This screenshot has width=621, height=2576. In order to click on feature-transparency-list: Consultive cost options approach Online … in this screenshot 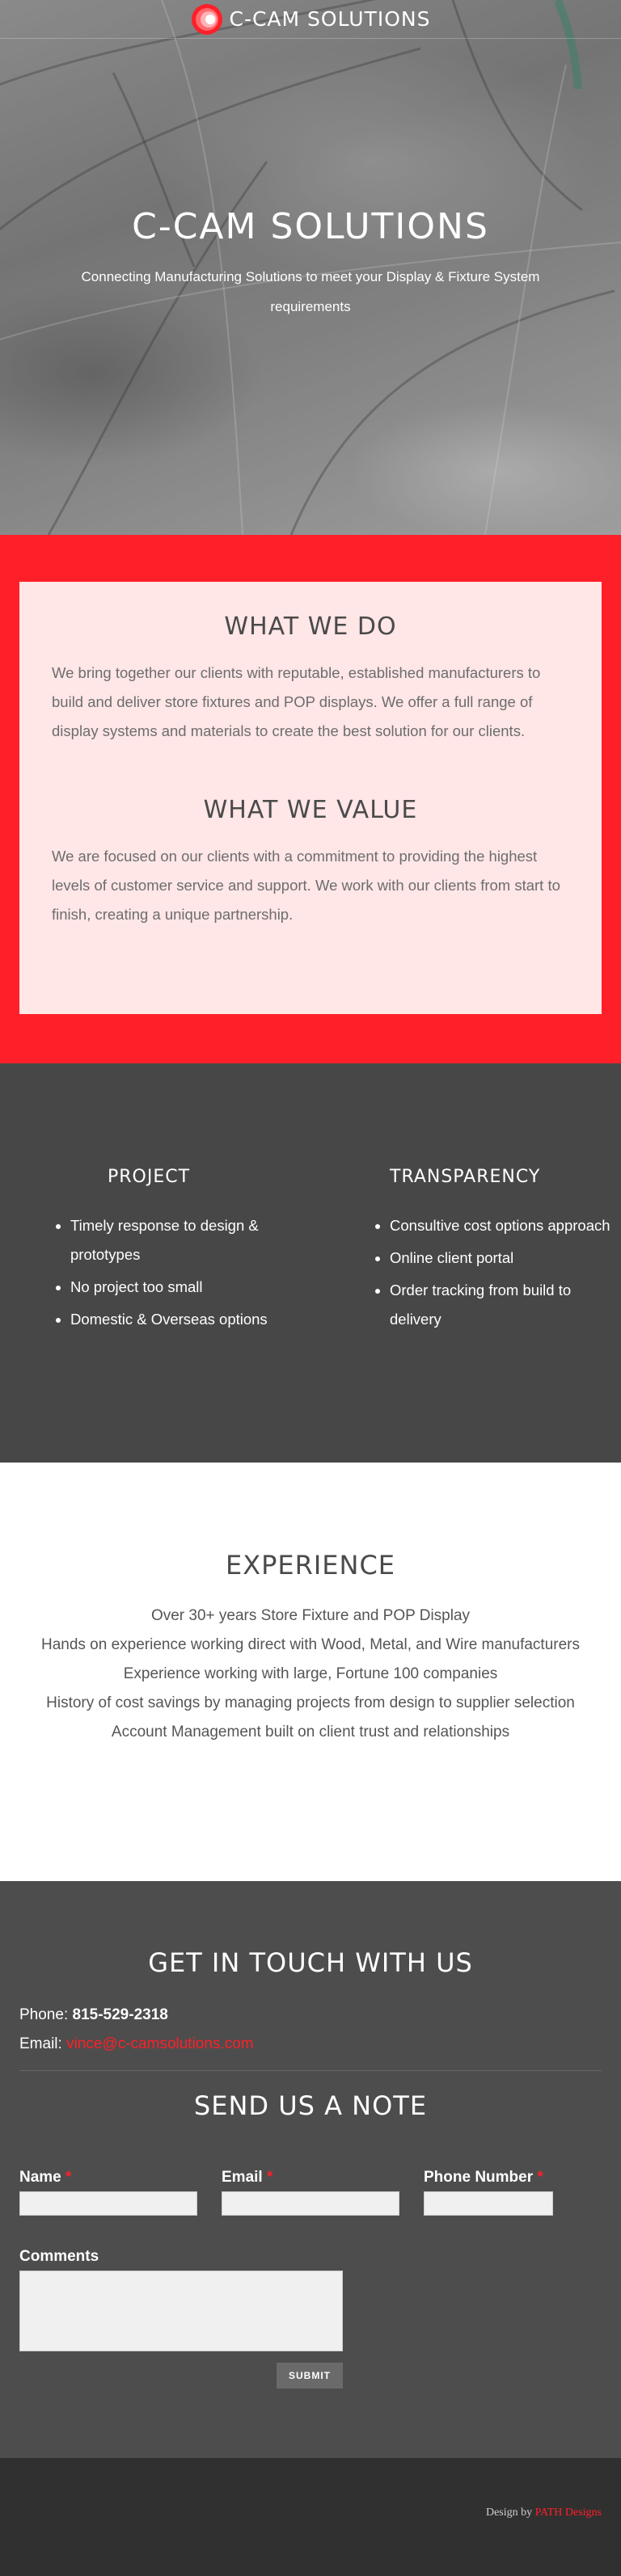, I will do `click(491, 1274)`.